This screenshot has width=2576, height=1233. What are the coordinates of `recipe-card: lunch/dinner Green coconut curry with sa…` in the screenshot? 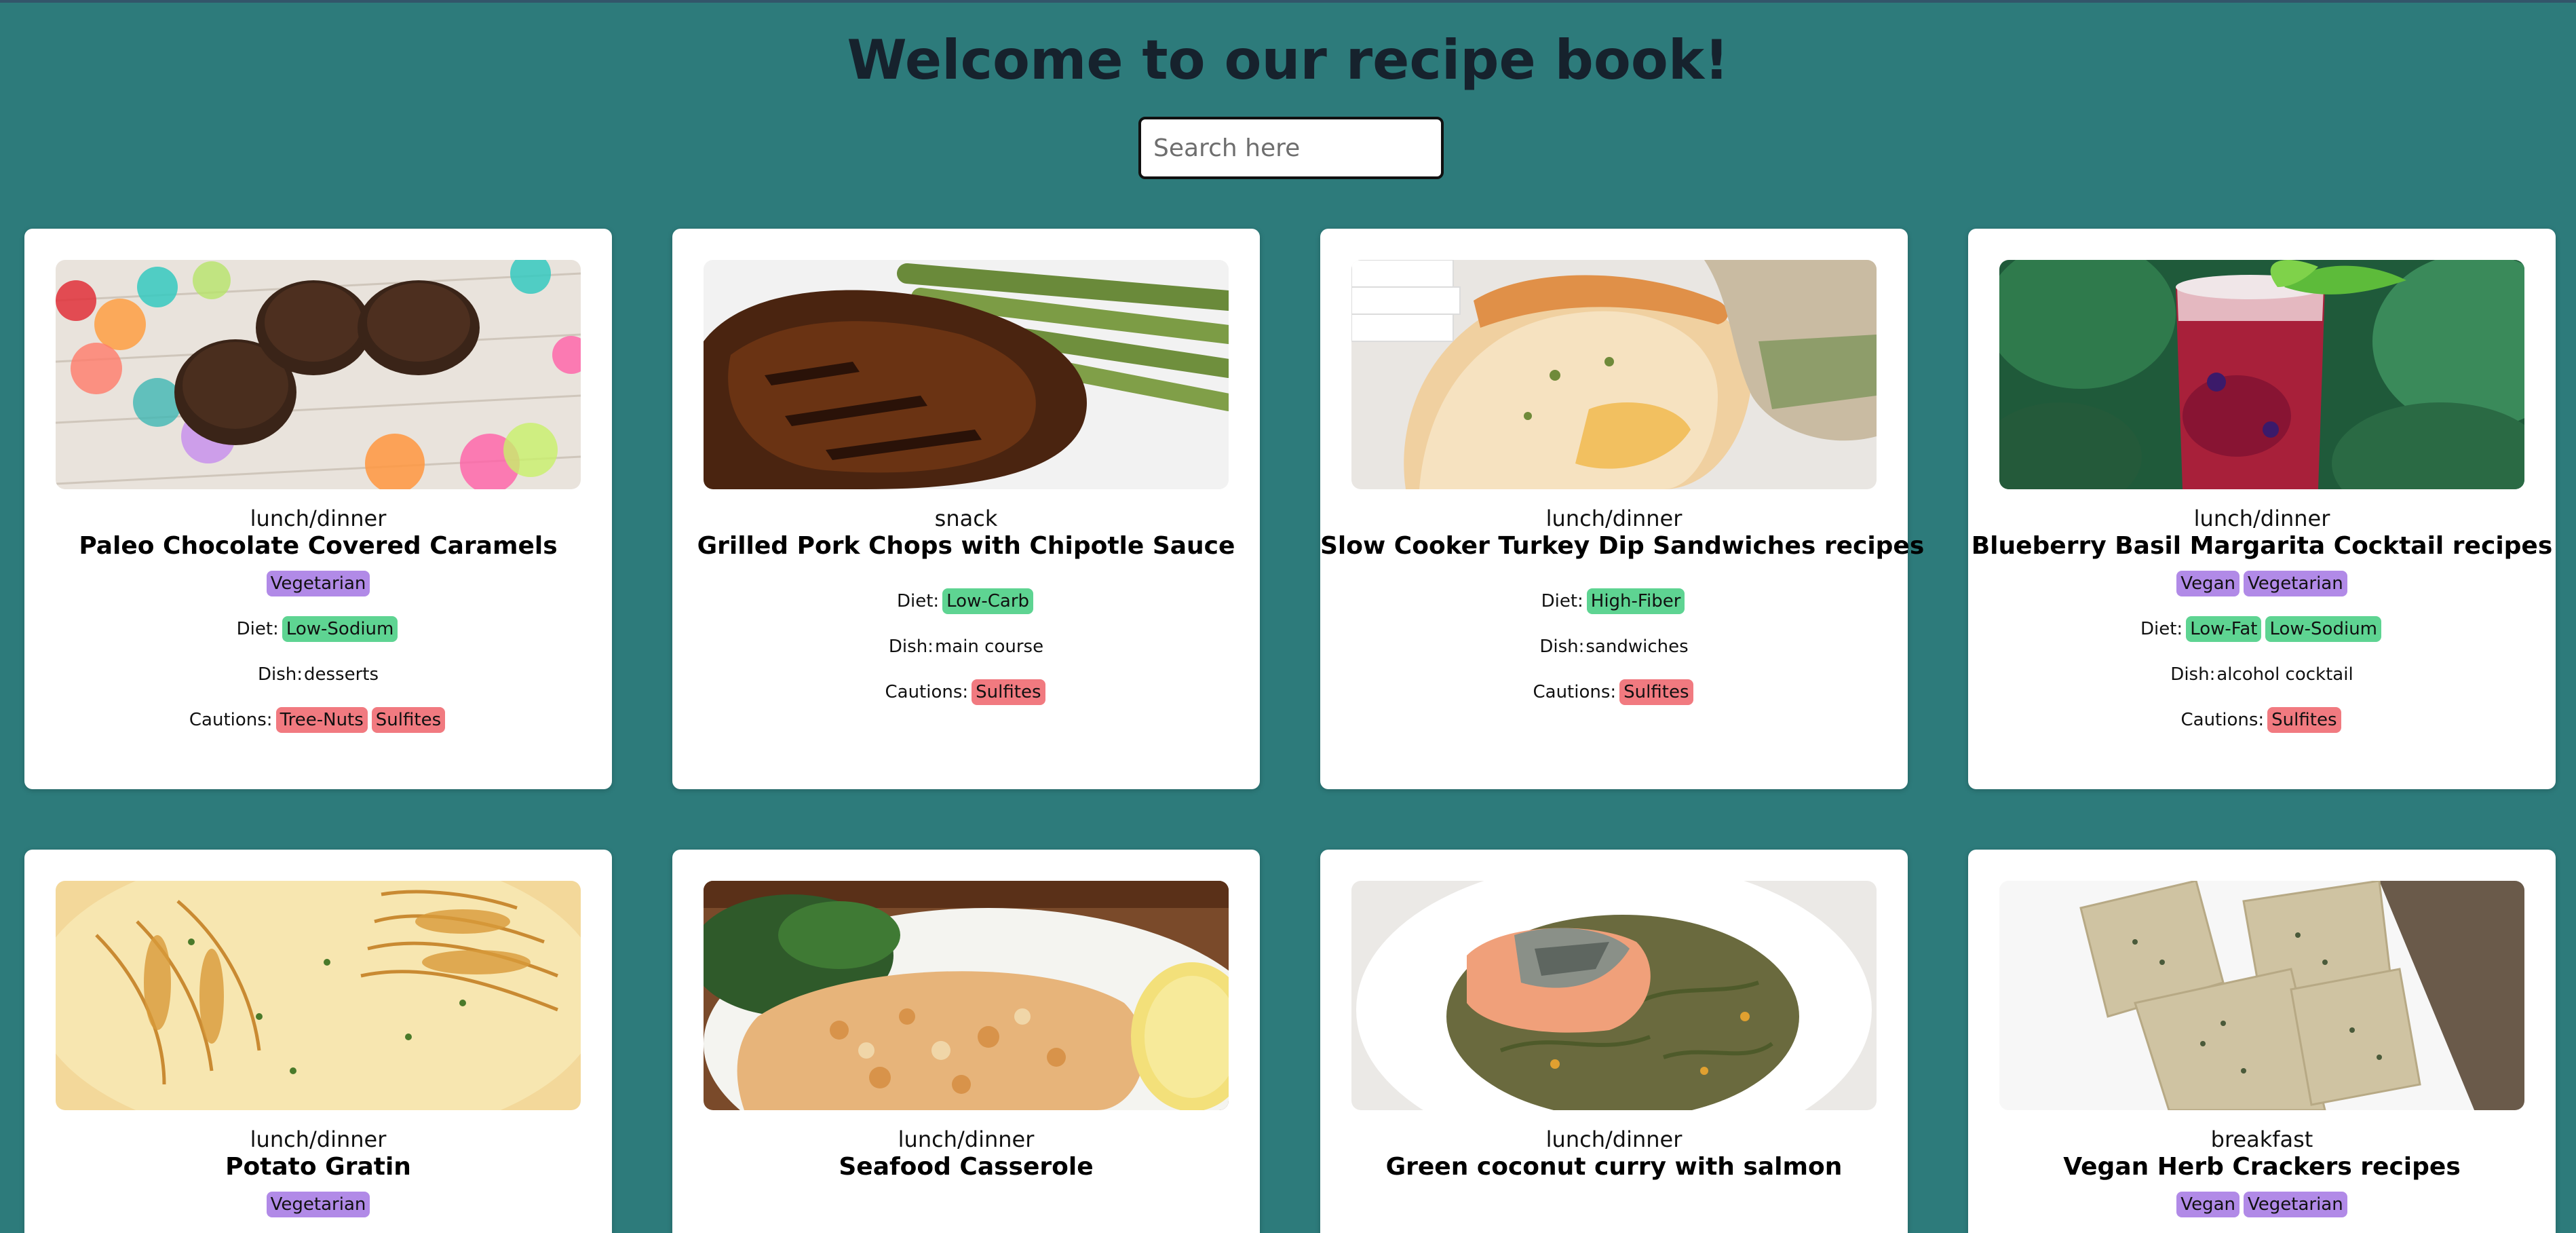 It's located at (1614, 1041).